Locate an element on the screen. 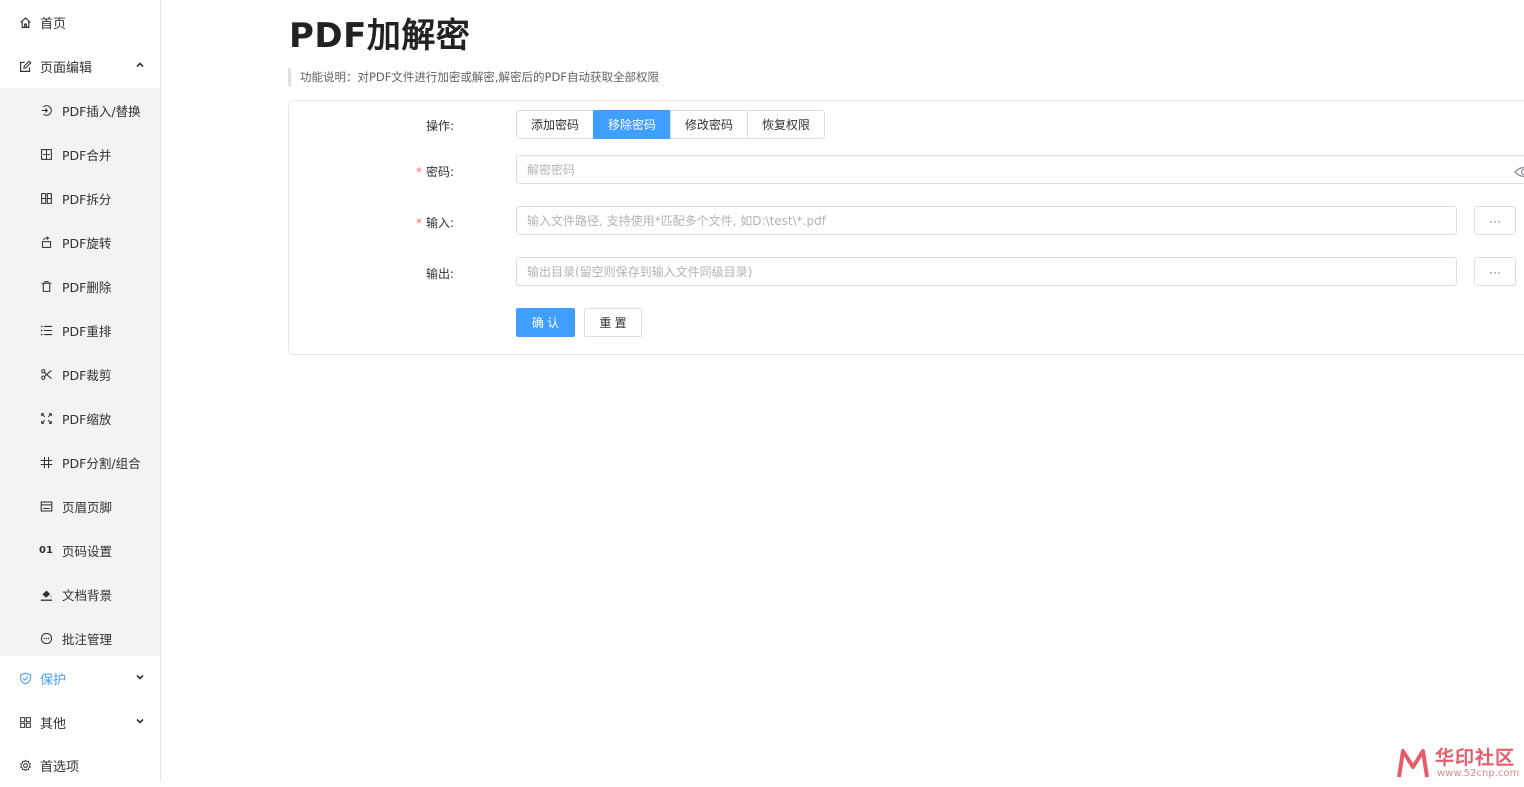  sidebar-item-other: 其他 is located at coordinates (80, 722).